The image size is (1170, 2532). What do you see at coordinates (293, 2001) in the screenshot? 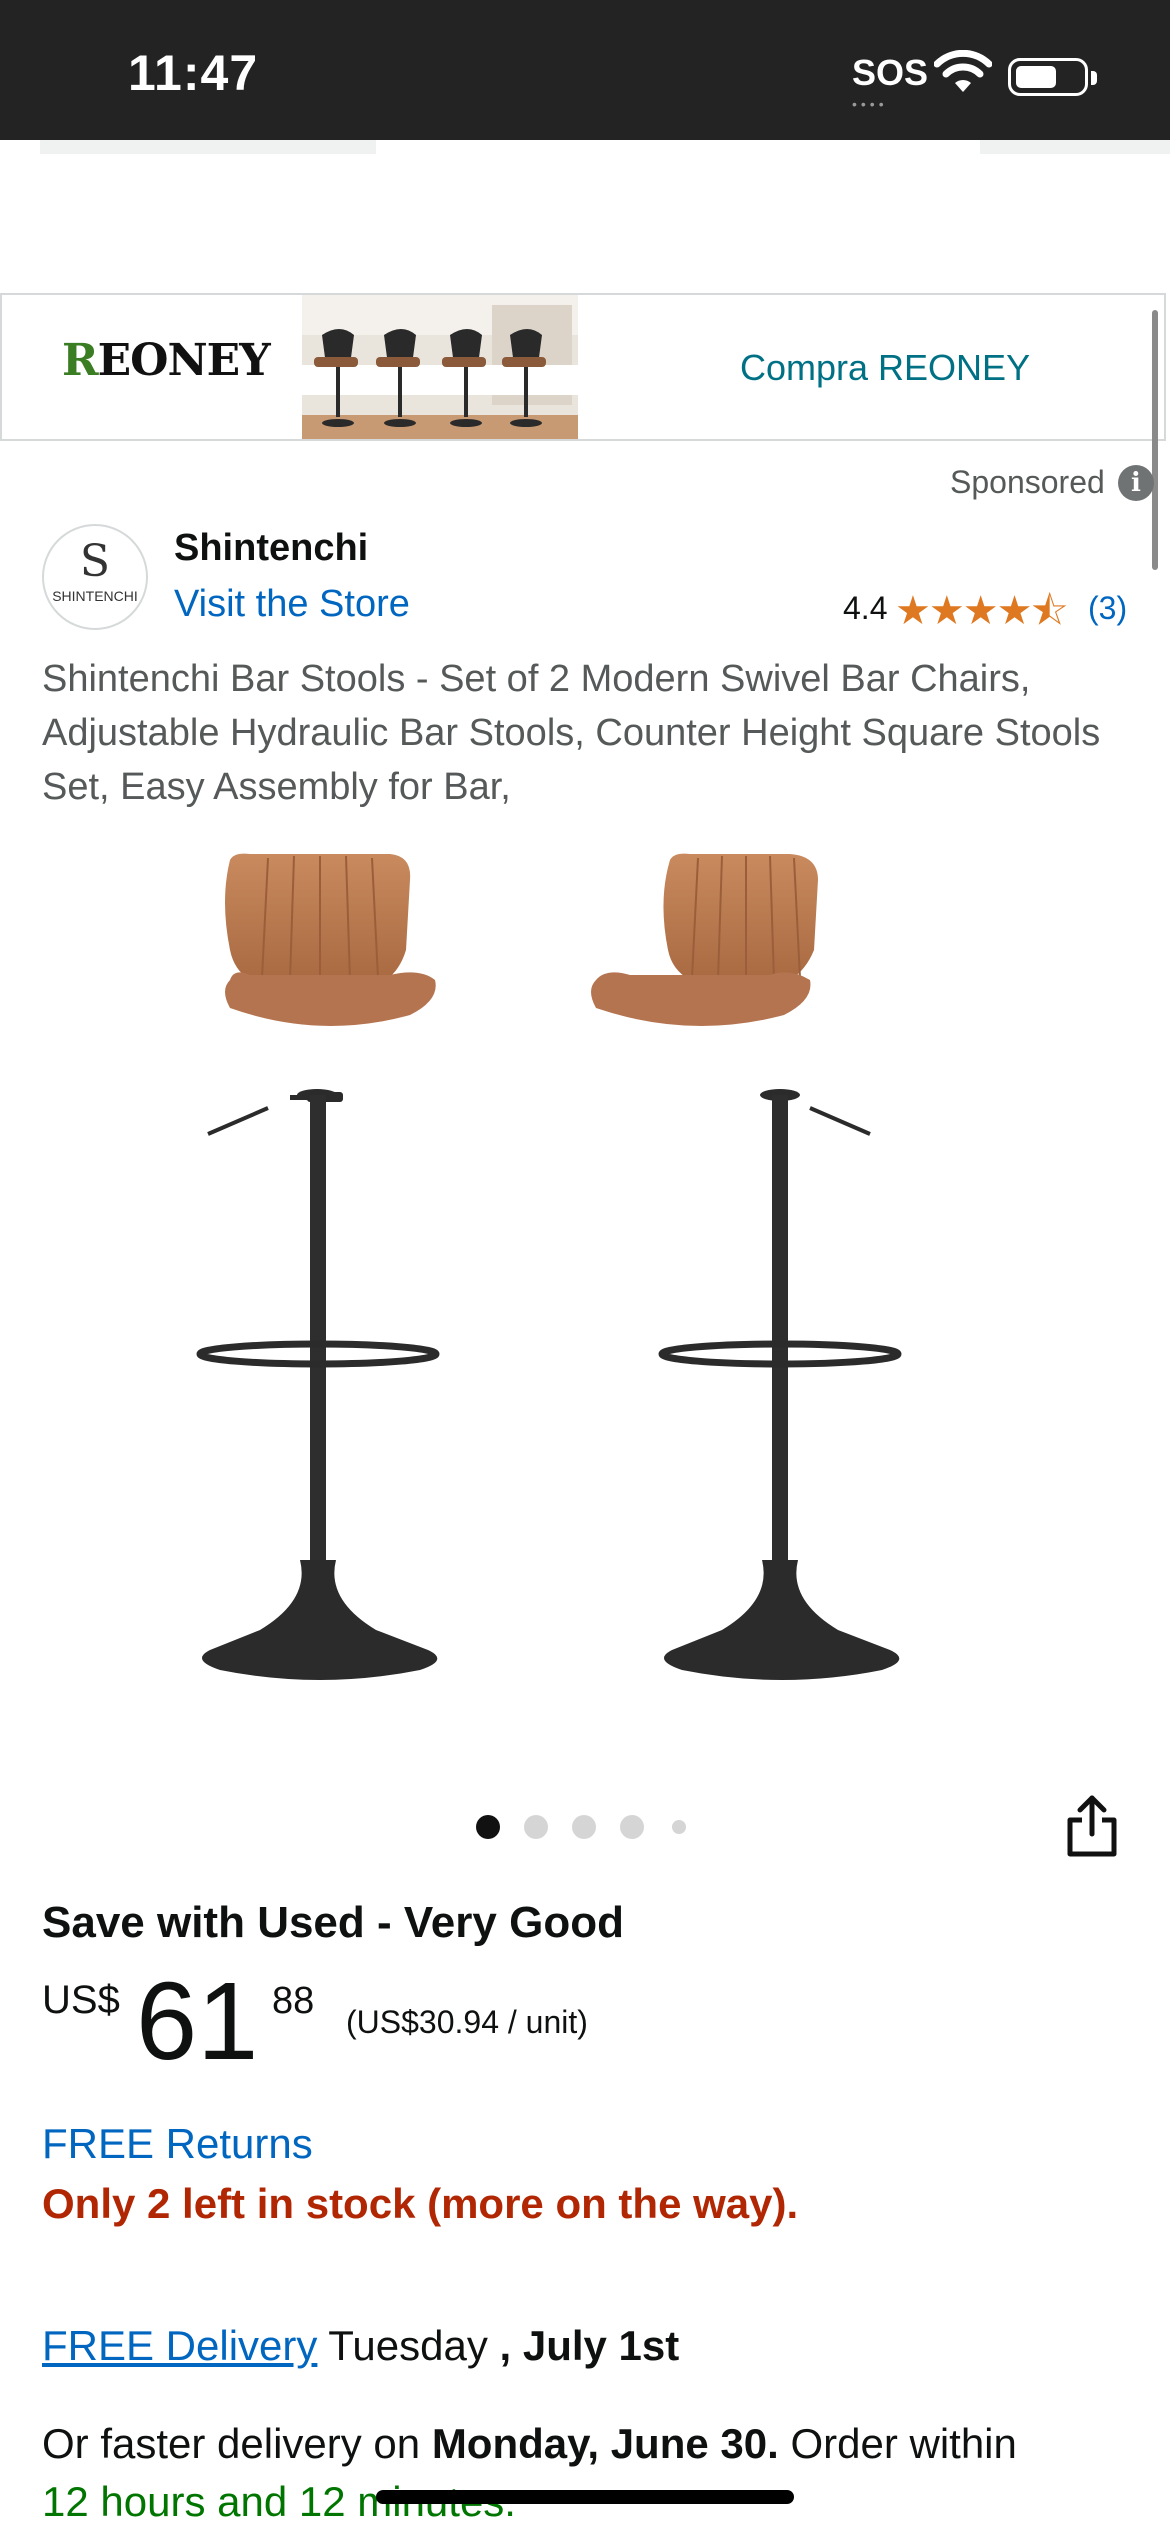
I see `price-fraction: 88` at bounding box center [293, 2001].